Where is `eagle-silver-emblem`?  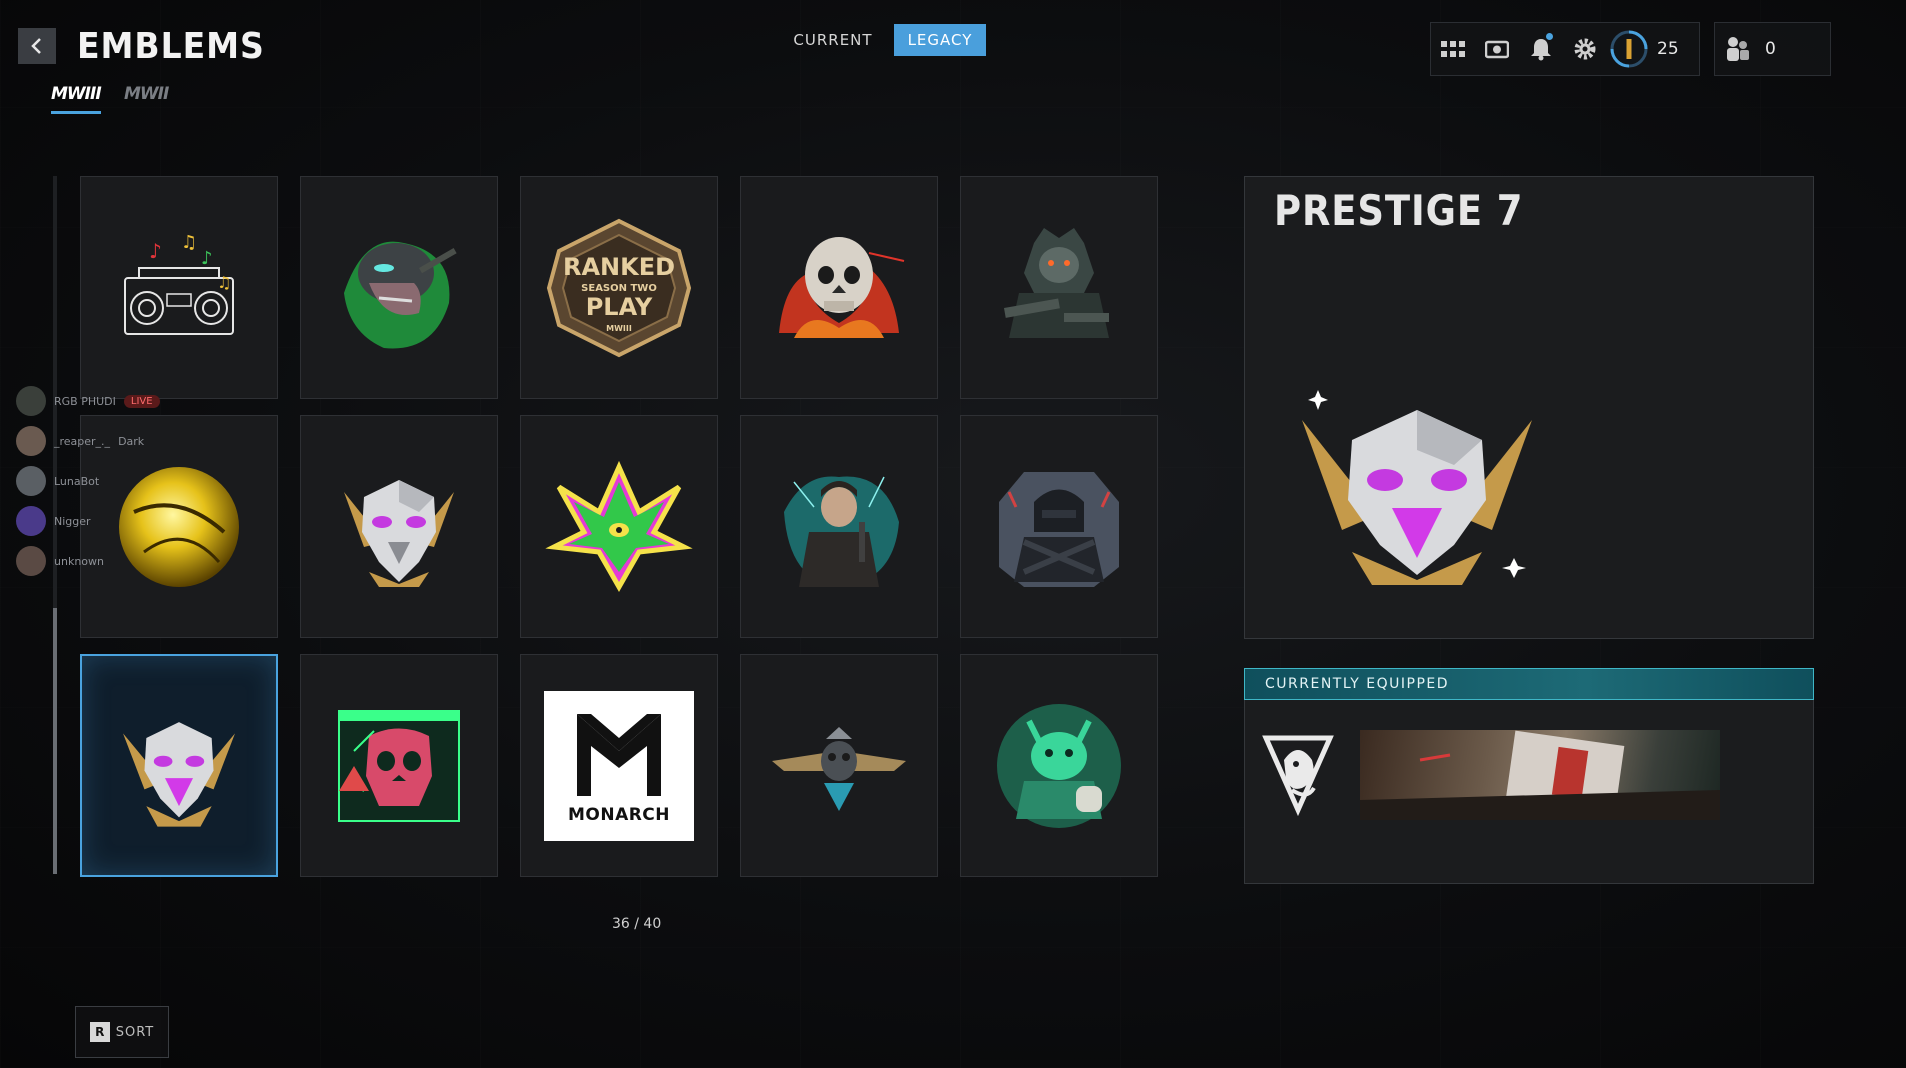 eagle-silver-emblem is located at coordinates (399, 533).